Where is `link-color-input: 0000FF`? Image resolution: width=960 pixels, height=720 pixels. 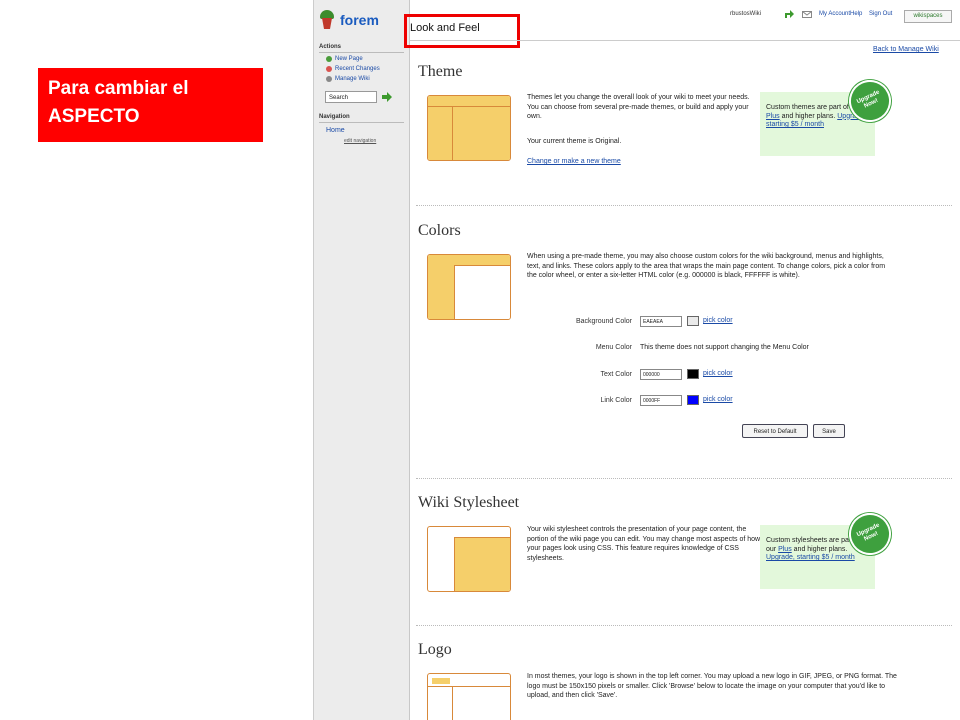
link-color-input: 0000FF is located at coordinates (661, 400).